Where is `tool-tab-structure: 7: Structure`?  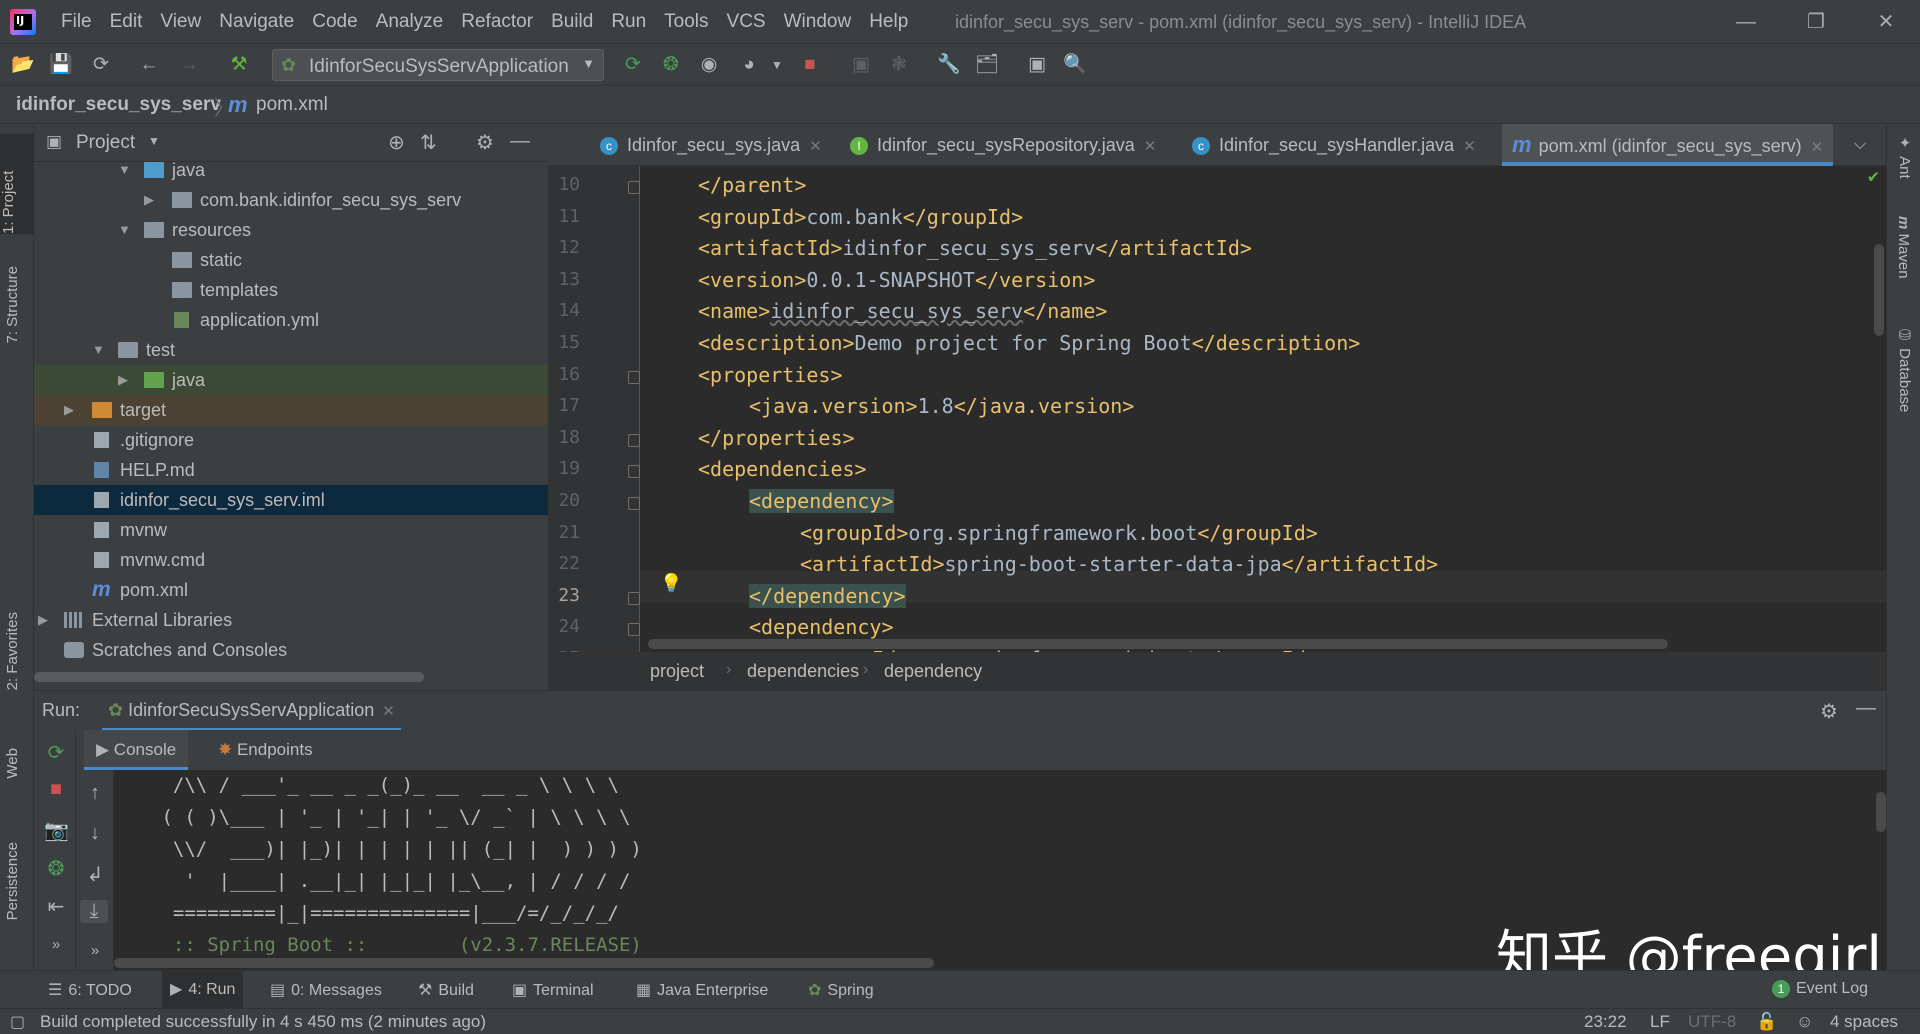
tool-tab-structure: 7: Structure is located at coordinates (12, 305).